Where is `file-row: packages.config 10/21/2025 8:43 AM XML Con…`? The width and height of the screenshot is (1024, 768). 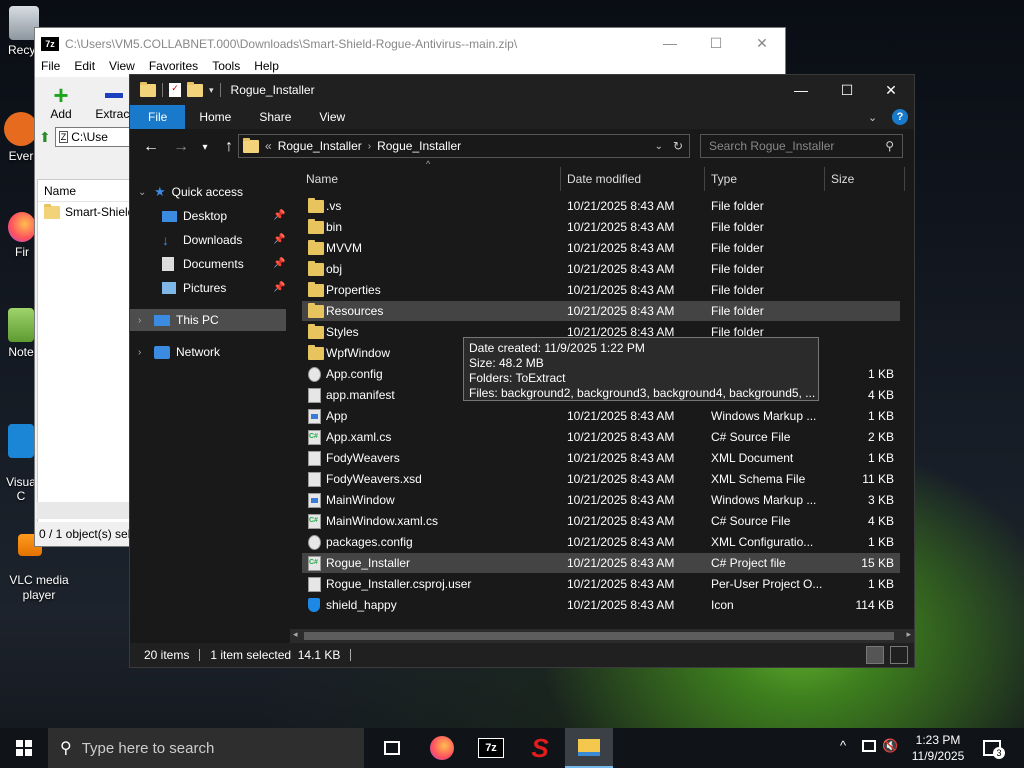 file-row: packages.config 10/21/2025 8:43 AM XML Con… is located at coordinates (601, 542).